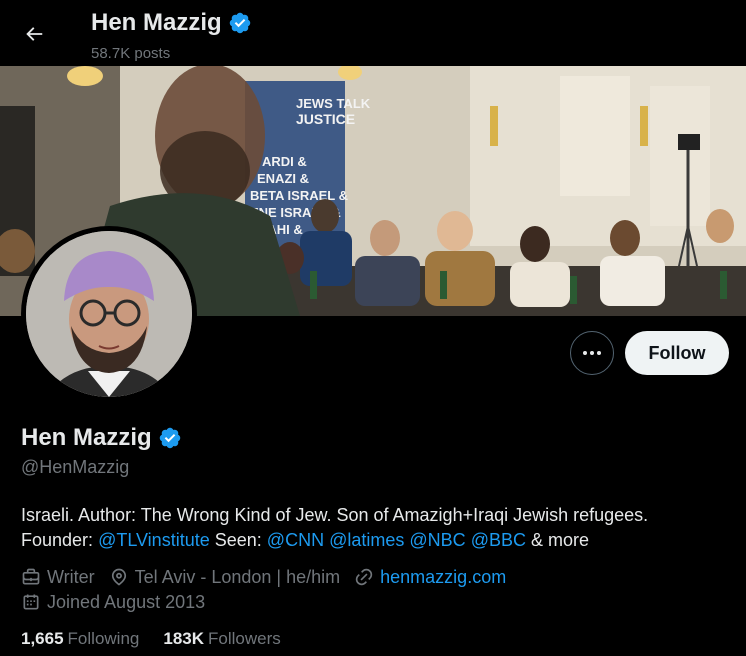 This screenshot has width=746, height=656. What do you see at coordinates (283, 178) in the screenshot?
I see `sign-list-2: ENAZI &` at bounding box center [283, 178].